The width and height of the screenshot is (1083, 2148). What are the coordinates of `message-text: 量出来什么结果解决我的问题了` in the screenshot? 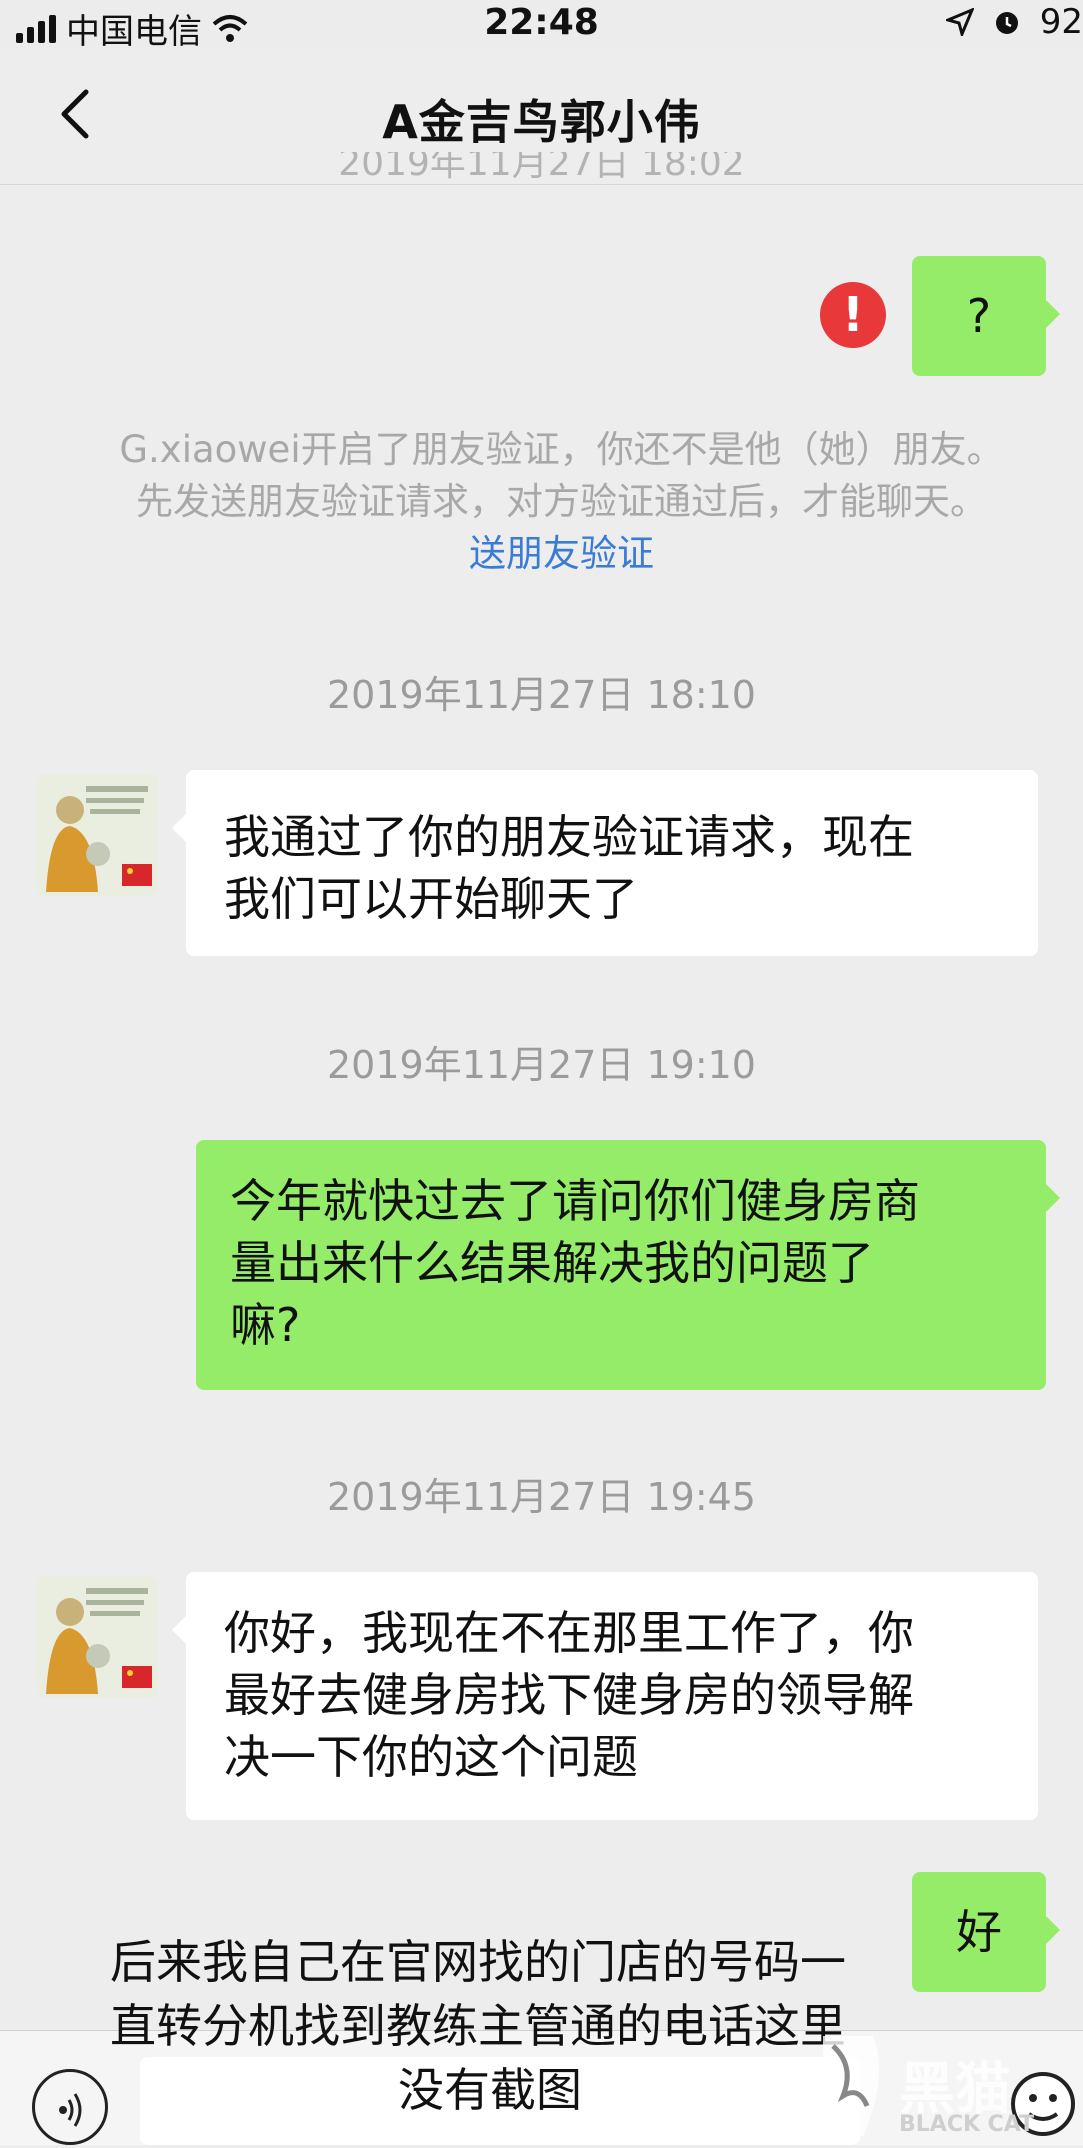 It's located at (552, 1263).